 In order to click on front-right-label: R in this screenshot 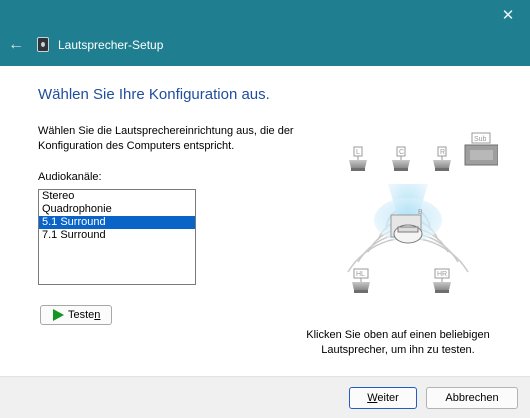, I will do `click(442, 152)`.